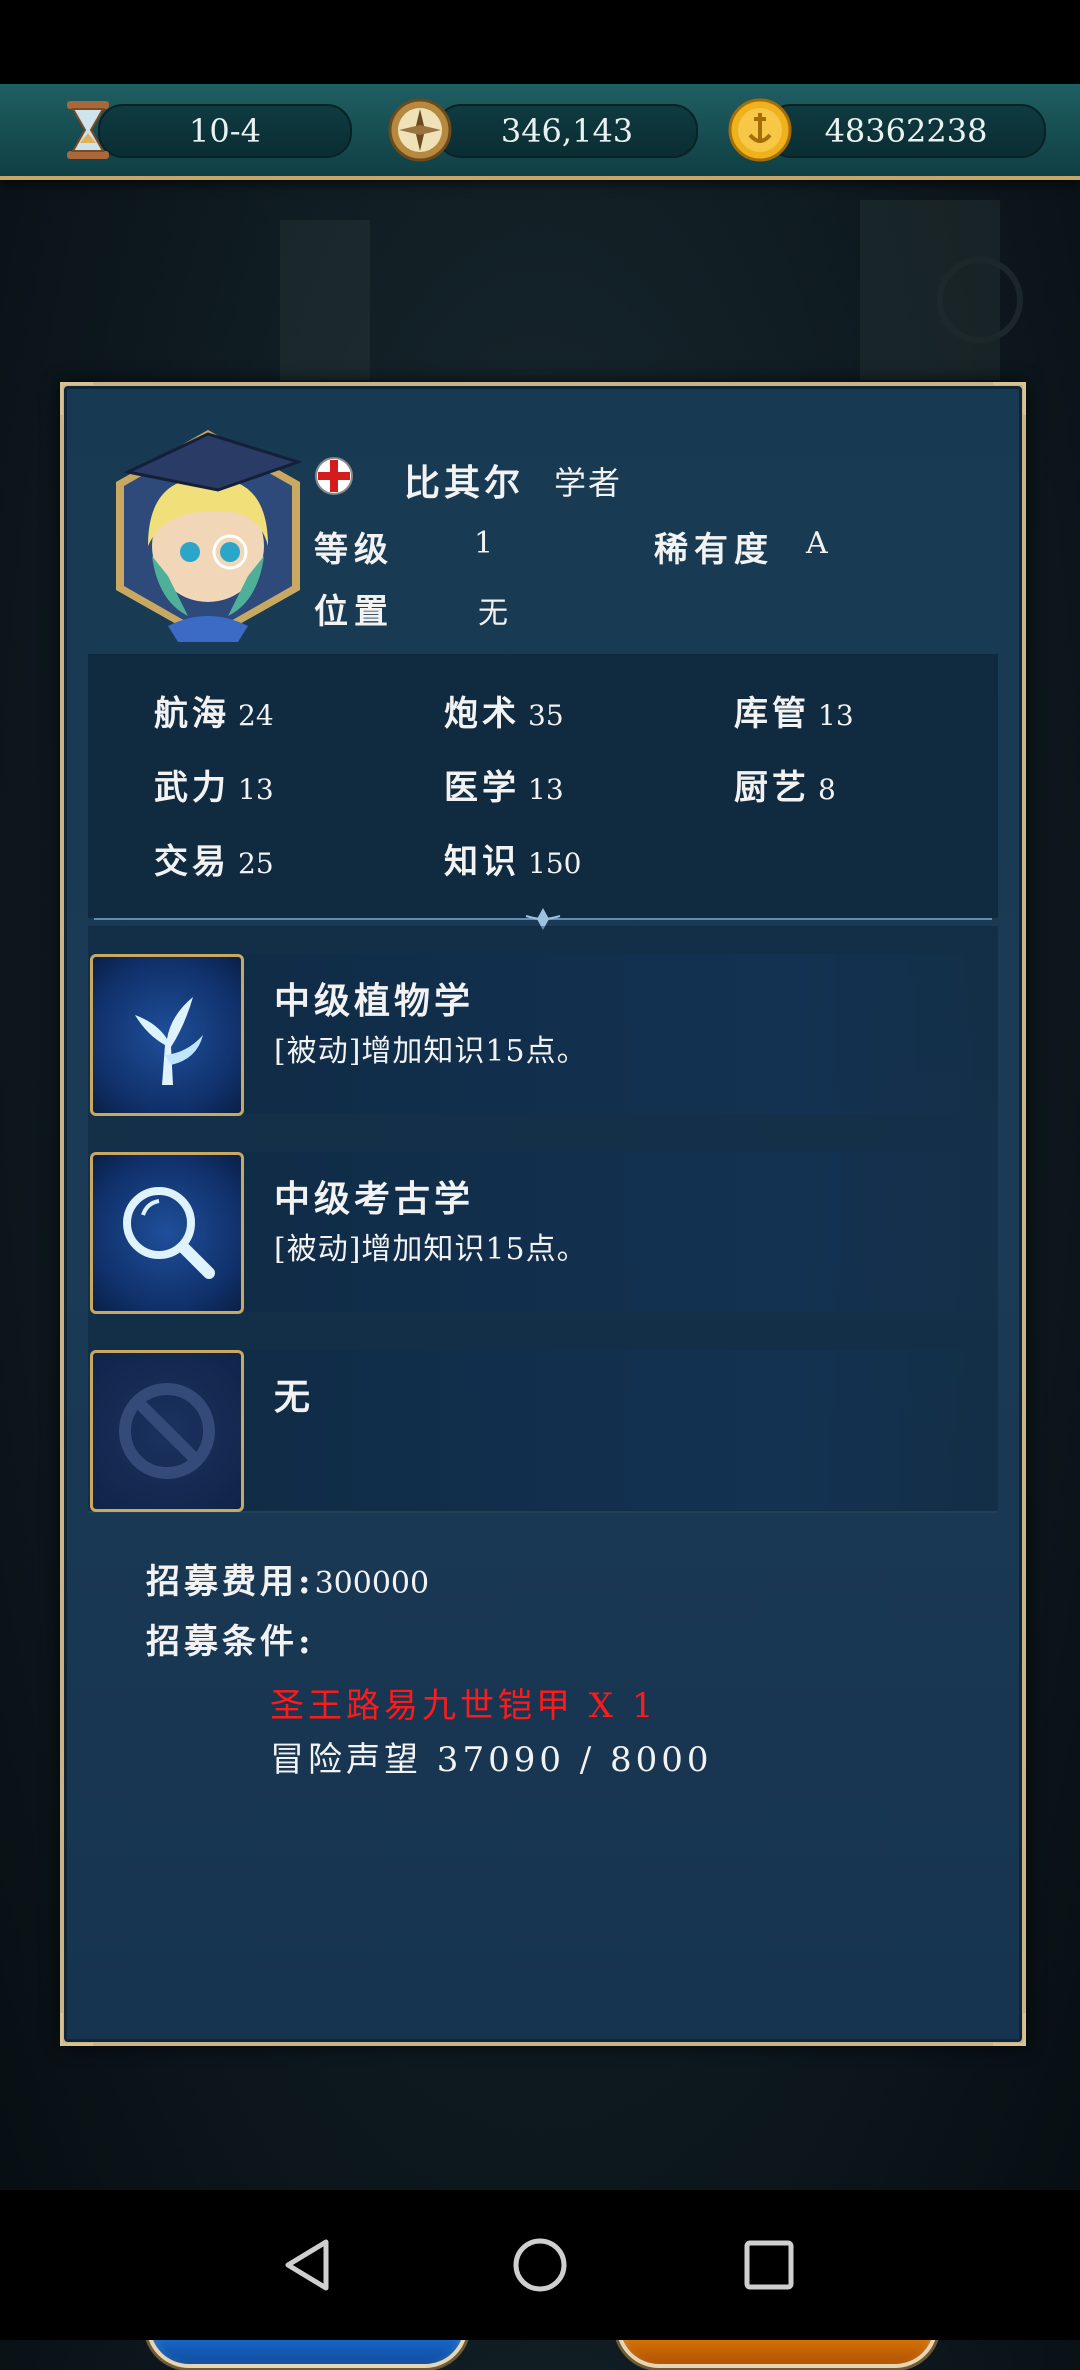 The height and width of the screenshot is (2370, 1080). I want to click on recents-nav-icon, so click(769, 2265).